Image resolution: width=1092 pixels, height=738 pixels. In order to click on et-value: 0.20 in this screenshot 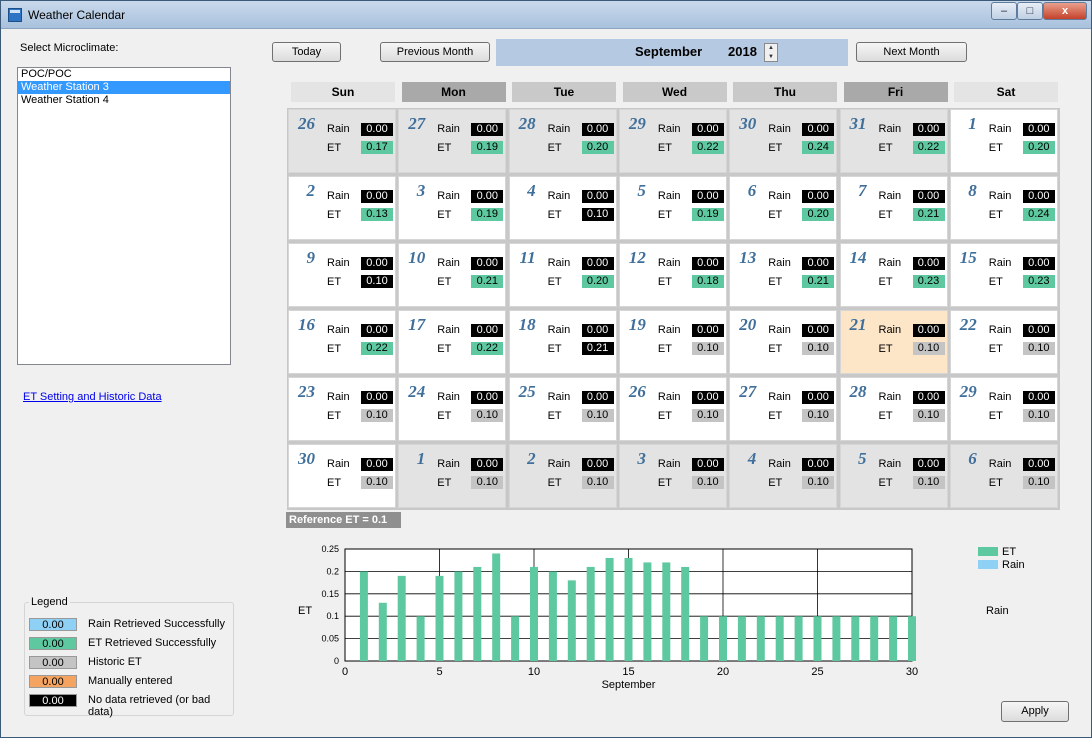, I will do `click(597, 281)`.